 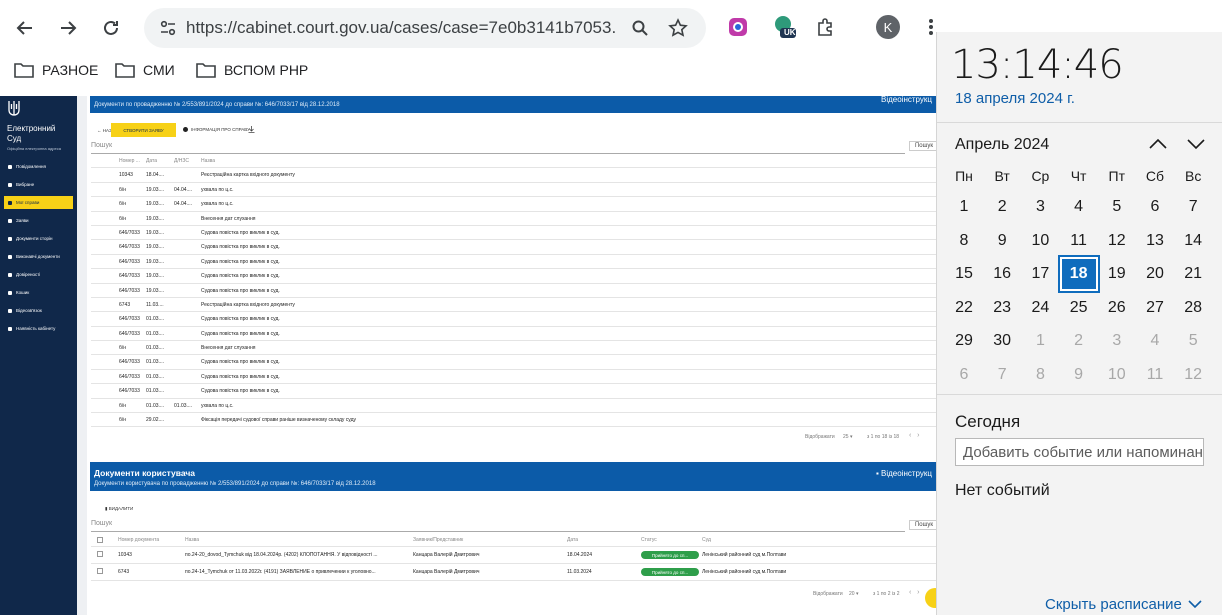 I want to click on next-month-button, so click(x=1196, y=144).